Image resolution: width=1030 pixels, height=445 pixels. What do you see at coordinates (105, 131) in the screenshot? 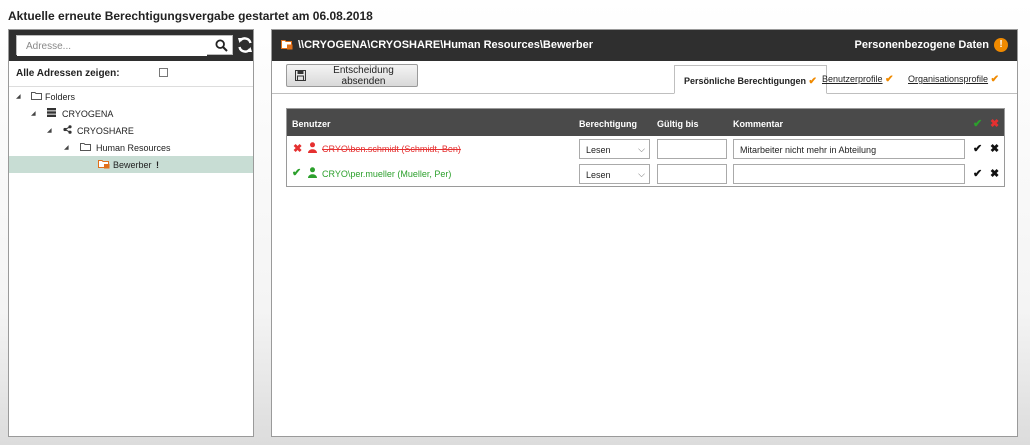
I see `tree-item-label: CRYOSHARE` at bounding box center [105, 131].